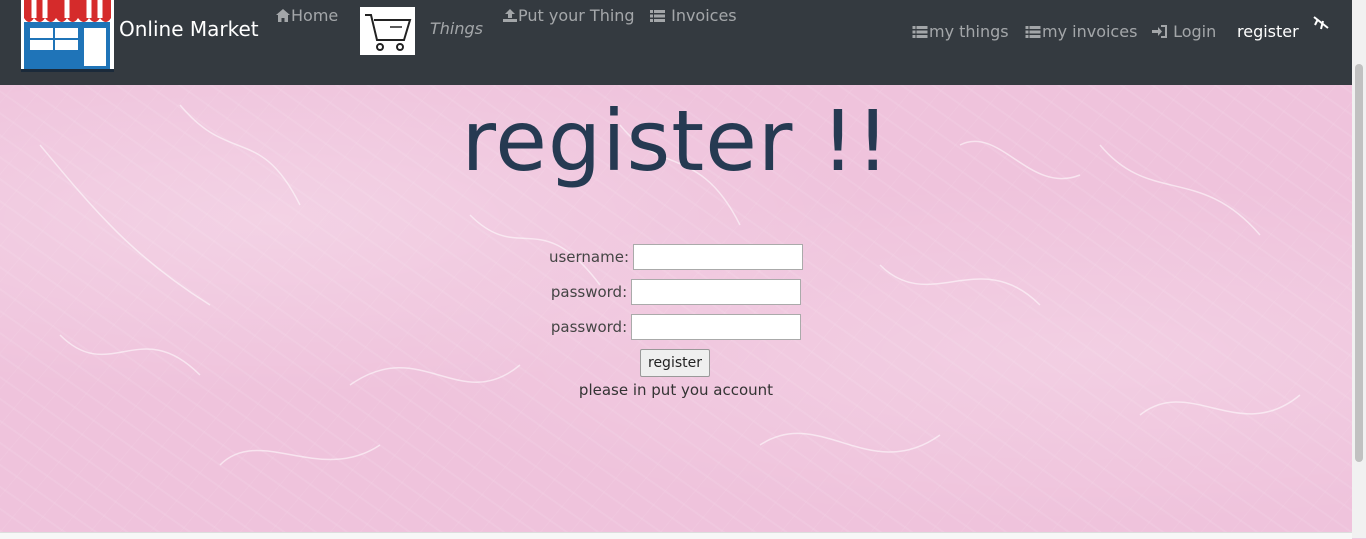 The height and width of the screenshot is (539, 1366). Describe the element at coordinates (675, 363) in the screenshot. I see `register-button: register` at that location.